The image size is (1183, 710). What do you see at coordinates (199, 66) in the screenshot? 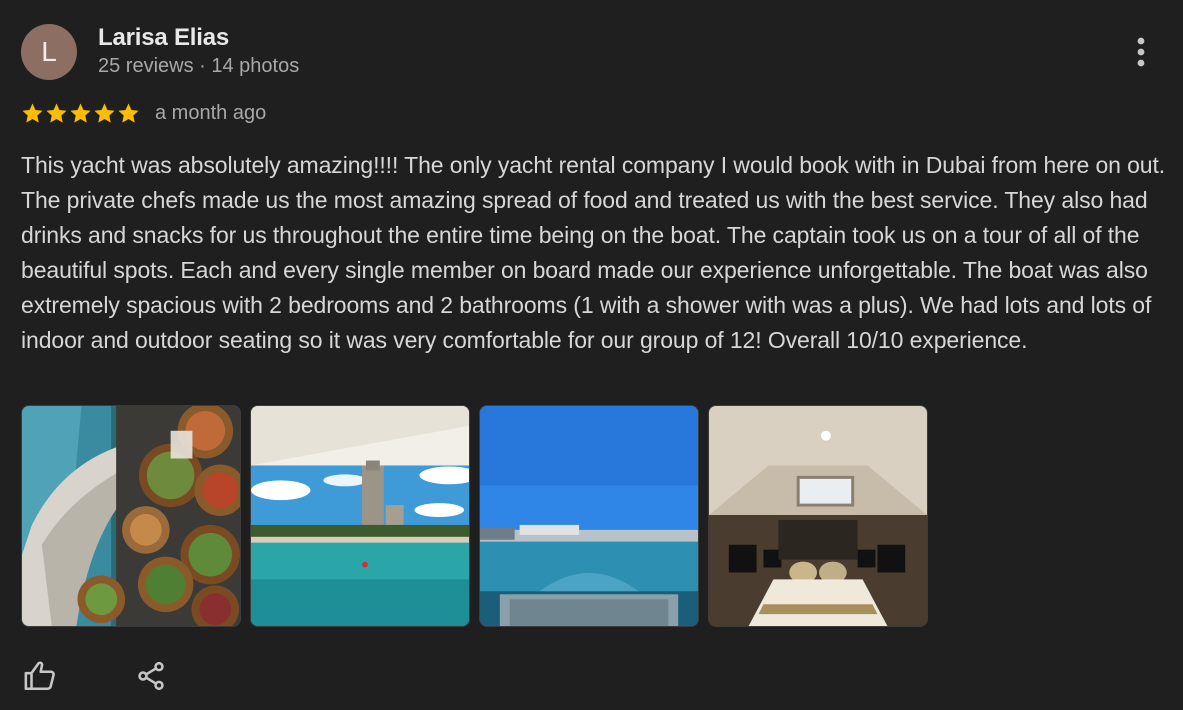
I see `author-meta: 25 reviews · 14 photos` at bounding box center [199, 66].